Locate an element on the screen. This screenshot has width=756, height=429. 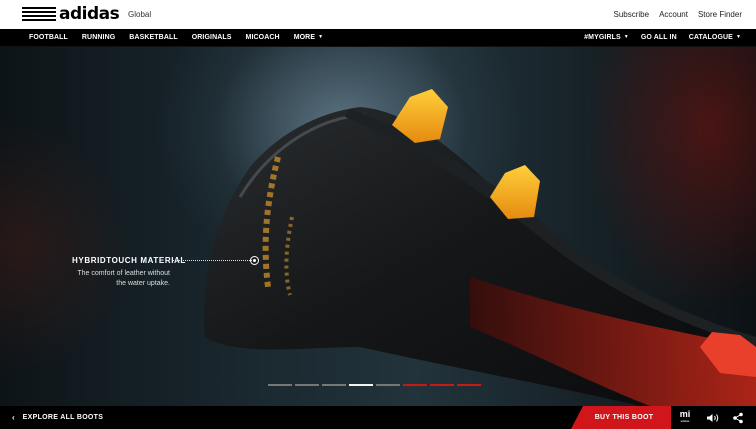
hotspot-icon is located at coordinates (254, 260).